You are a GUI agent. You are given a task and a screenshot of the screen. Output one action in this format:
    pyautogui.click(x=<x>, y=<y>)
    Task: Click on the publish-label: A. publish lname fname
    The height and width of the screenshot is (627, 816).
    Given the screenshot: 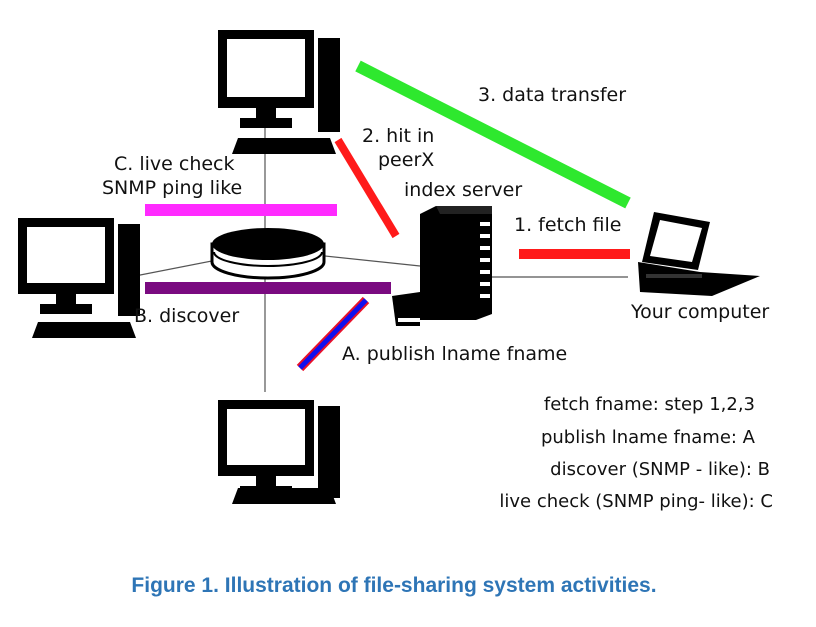 What is the action you would take?
    pyautogui.click(x=454, y=354)
    